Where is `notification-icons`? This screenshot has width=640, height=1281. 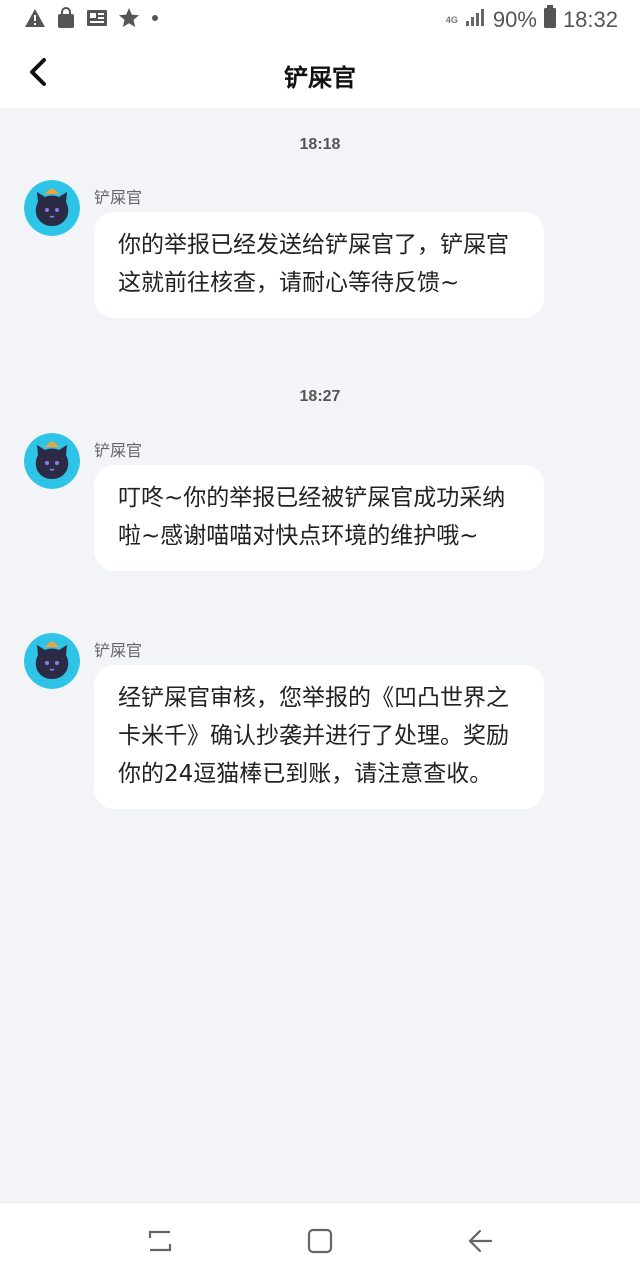
notification-icons is located at coordinates (92, 20).